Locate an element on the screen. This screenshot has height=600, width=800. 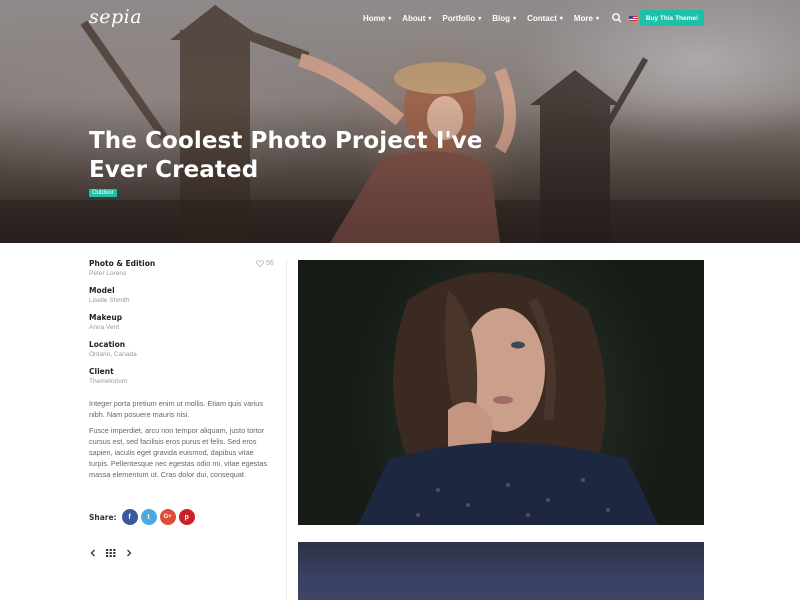
nav-item-label: Contact is located at coordinates (542, 18).